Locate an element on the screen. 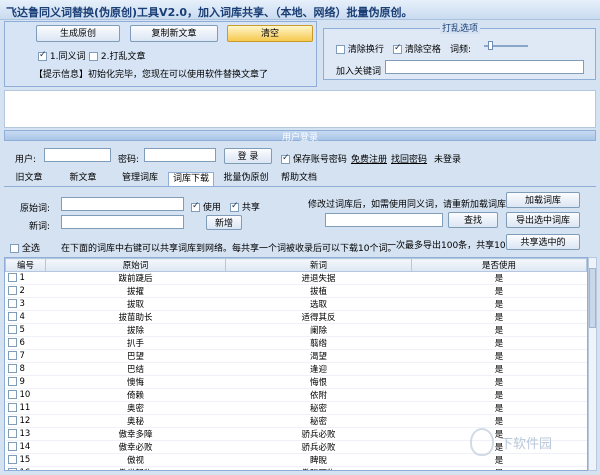  new-word: 骄兵必败 is located at coordinates (318, 447).